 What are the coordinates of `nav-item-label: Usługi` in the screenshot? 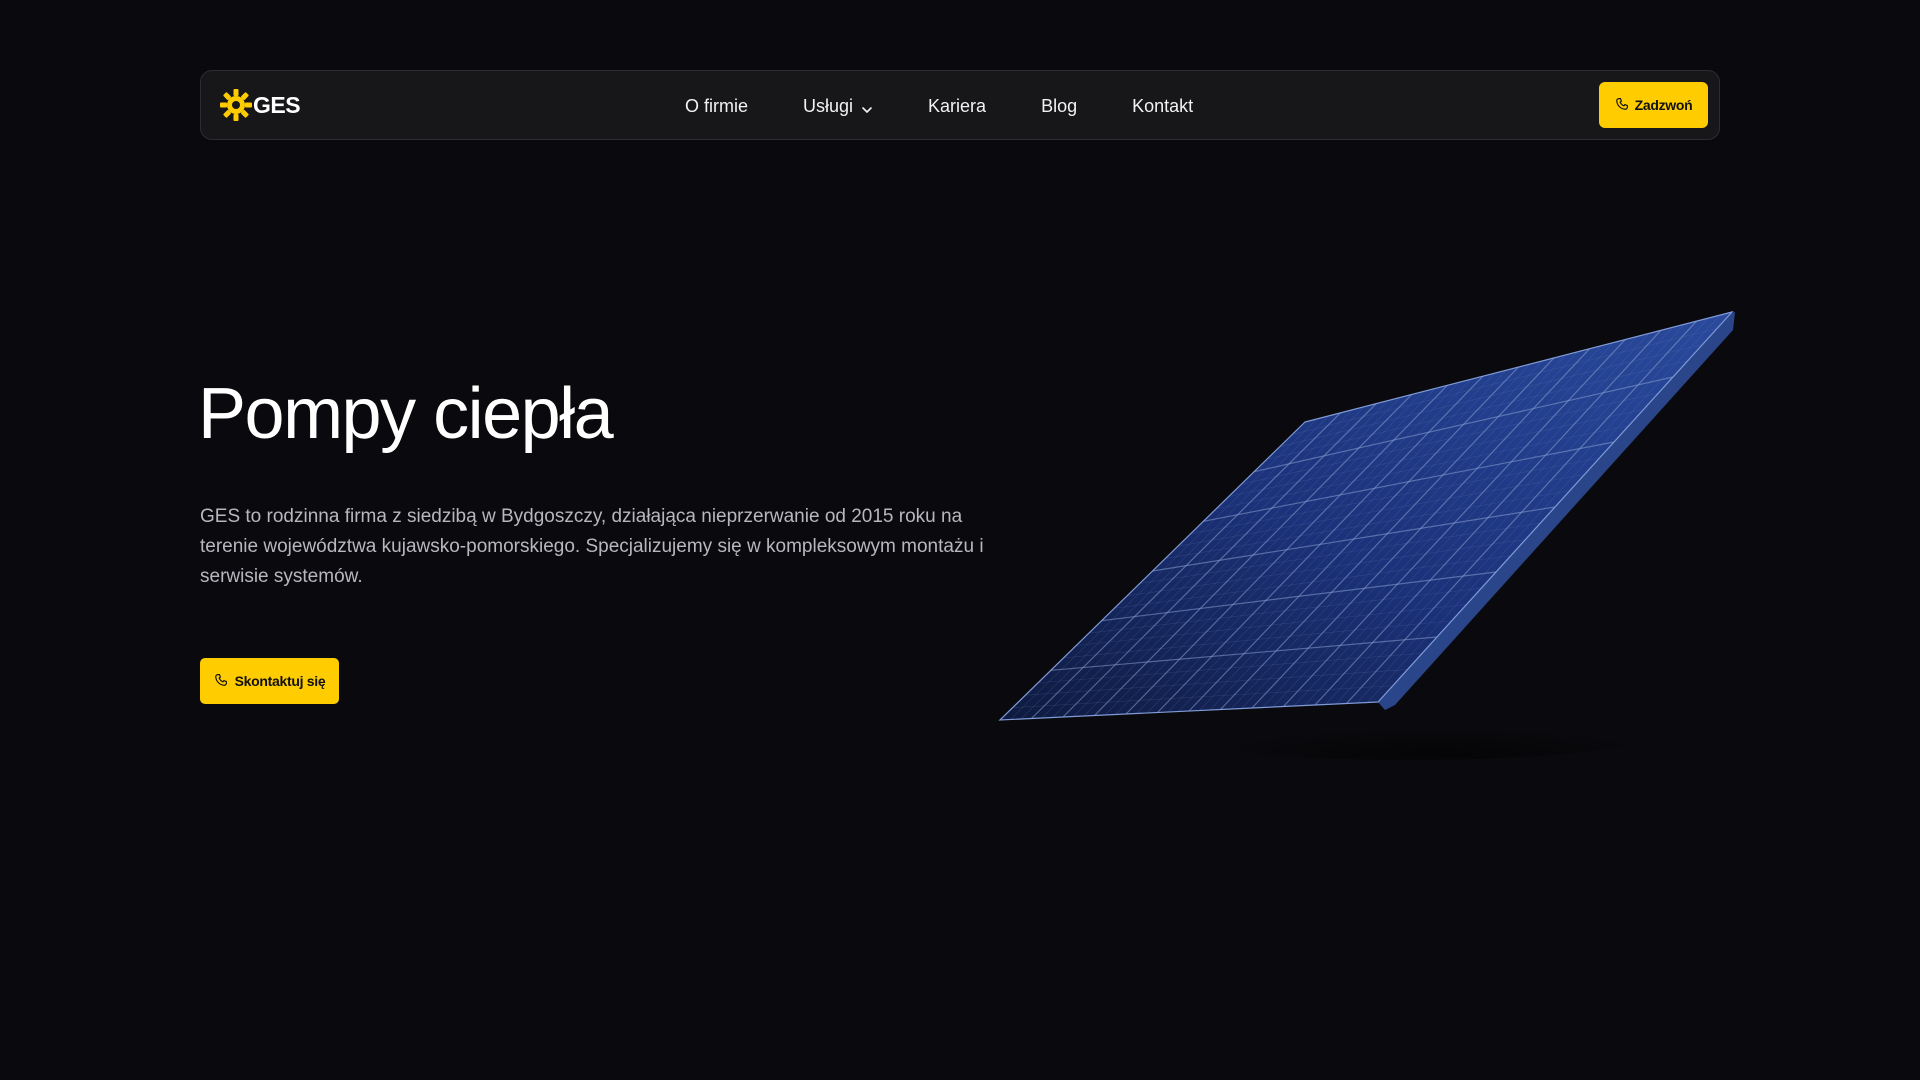 It's located at (828, 105).